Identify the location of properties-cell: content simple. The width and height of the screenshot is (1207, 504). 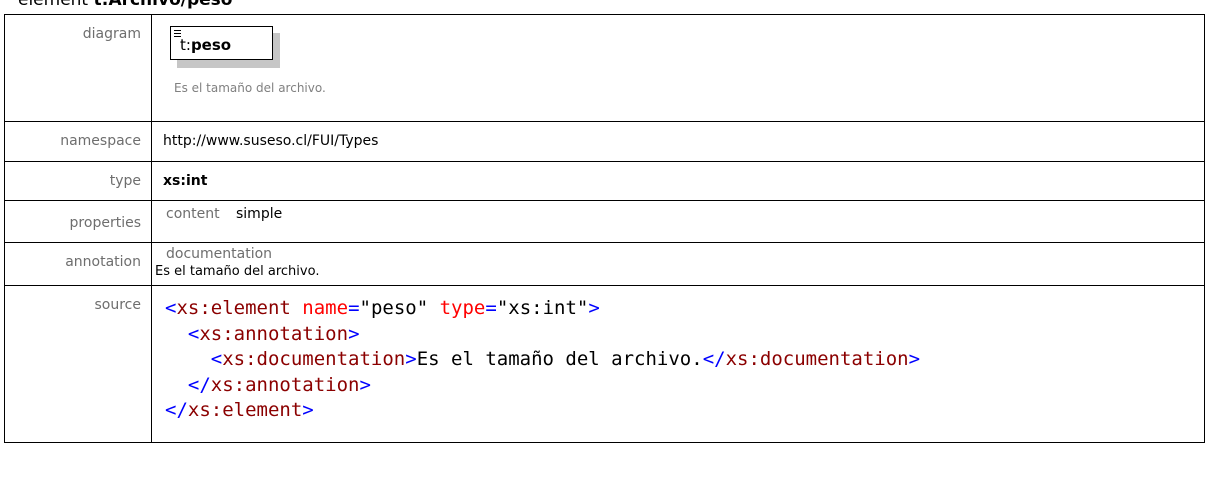
(678, 221).